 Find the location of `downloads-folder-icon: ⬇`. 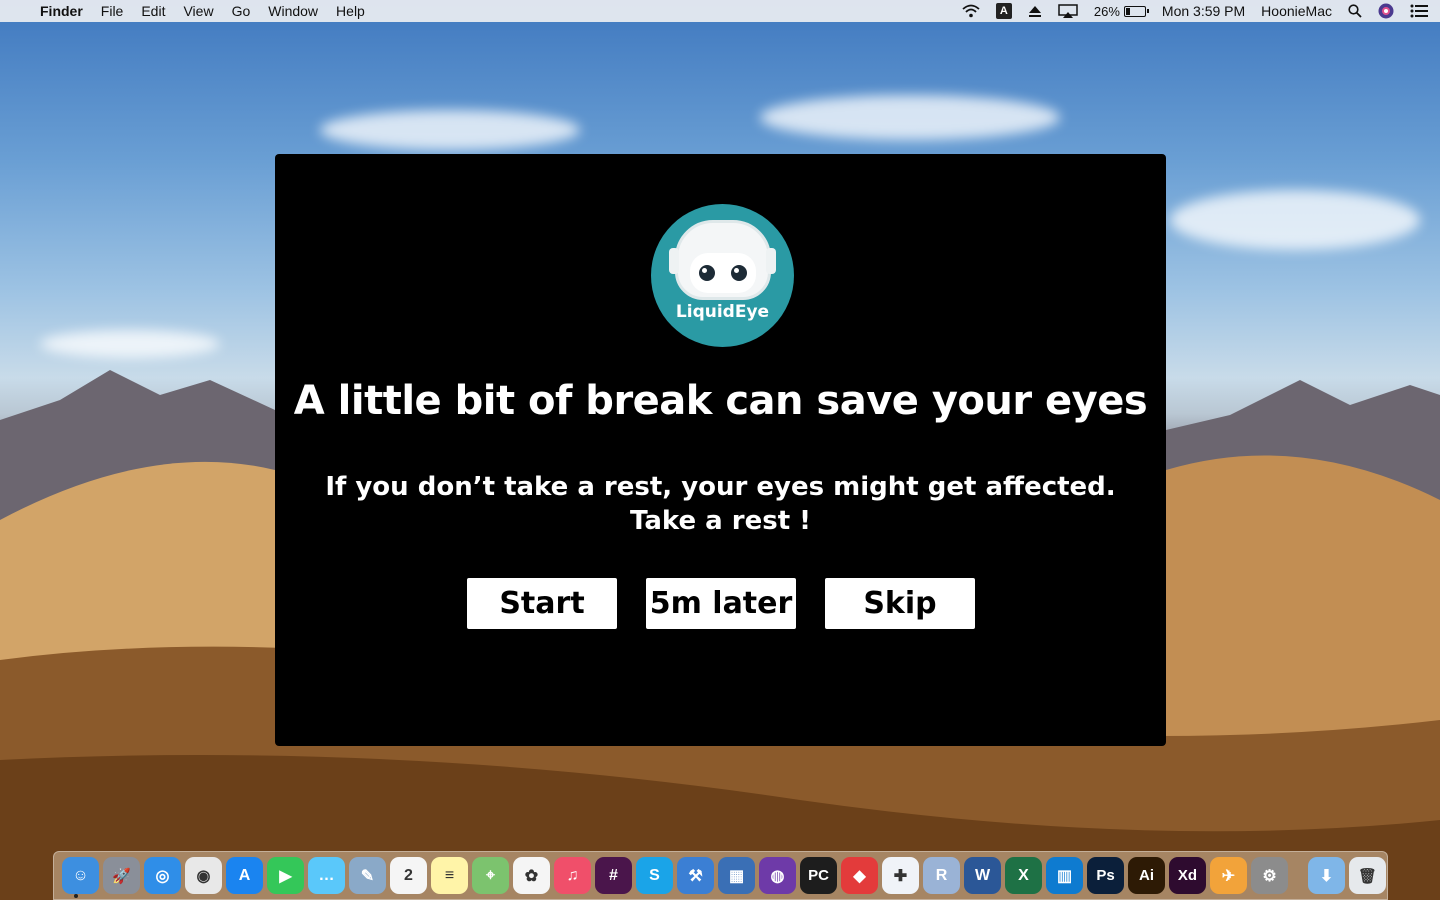

downloads-folder-icon: ⬇ is located at coordinates (1326, 875).